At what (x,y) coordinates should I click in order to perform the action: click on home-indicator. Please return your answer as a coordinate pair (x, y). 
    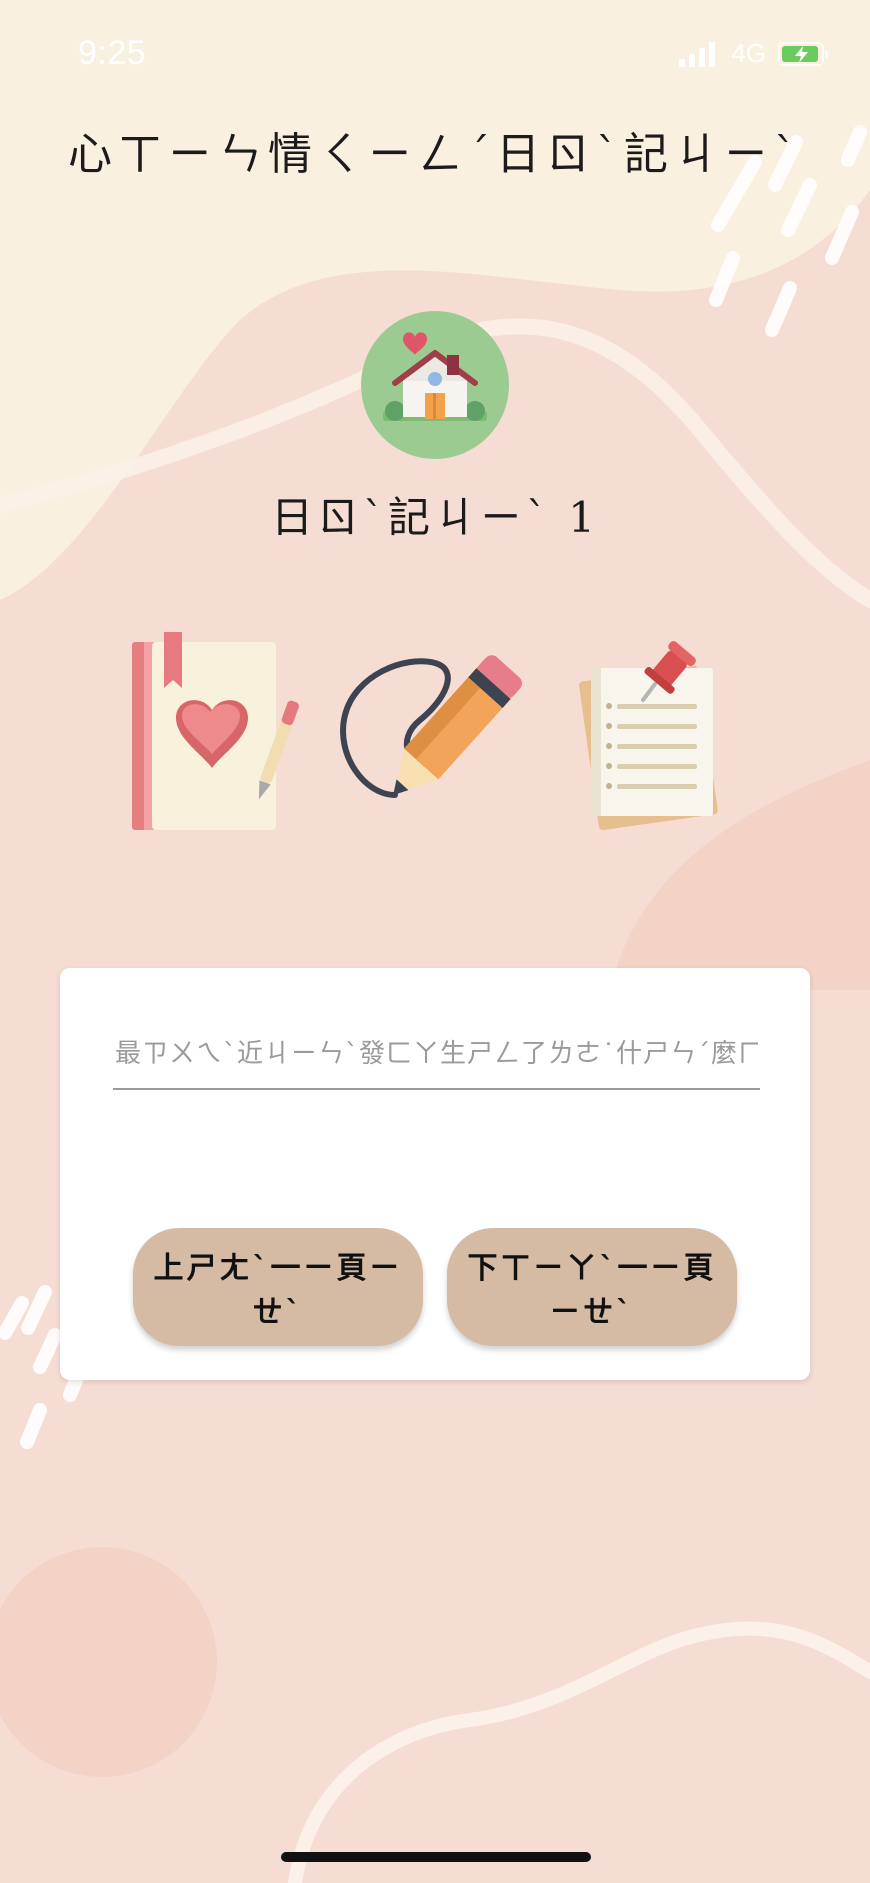
    Looking at the image, I should click on (436, 1857).